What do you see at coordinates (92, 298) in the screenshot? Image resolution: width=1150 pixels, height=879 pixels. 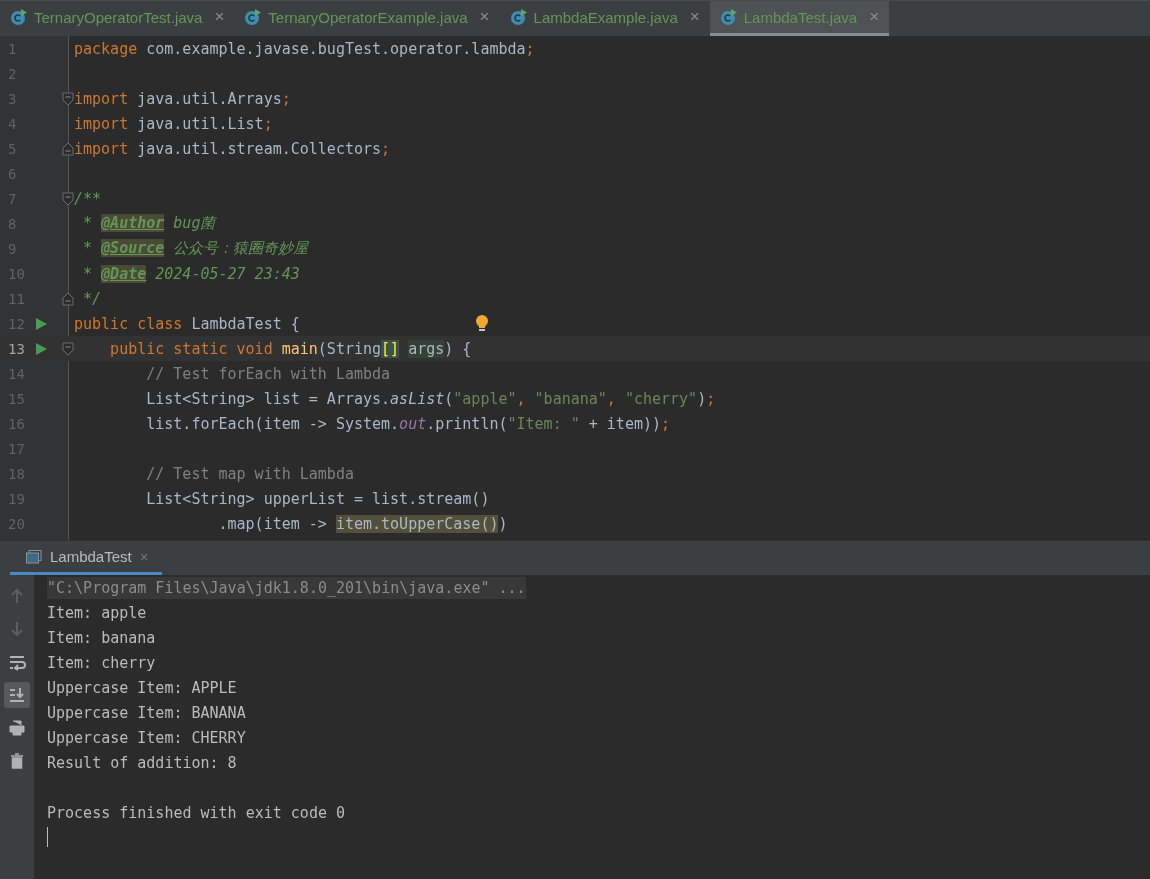 I see `code-line: */` at bounding box center [92, 298].